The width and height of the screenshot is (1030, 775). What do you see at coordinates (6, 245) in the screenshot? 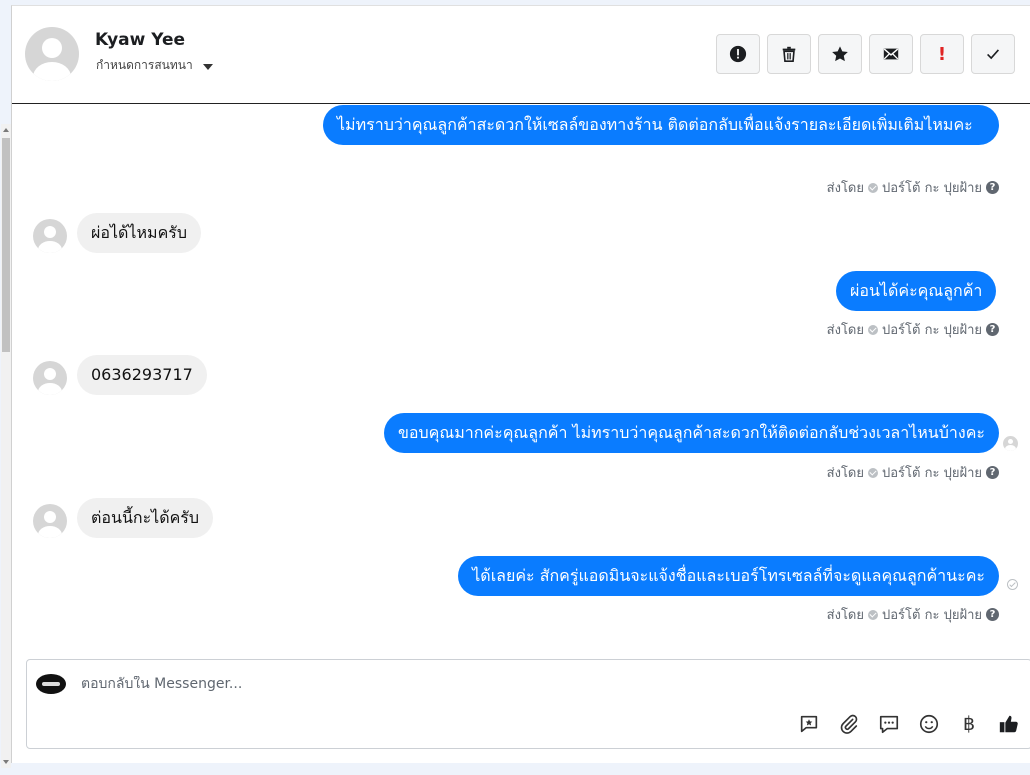
I see `scroll-thumb` at bounding box center [6, 245].